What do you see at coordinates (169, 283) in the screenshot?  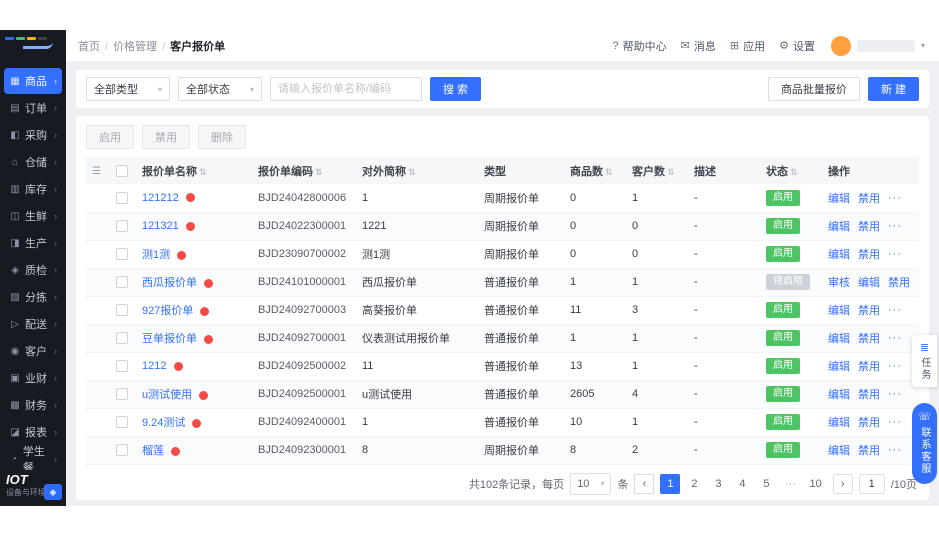 I see `quotation-name-link: 西瓜报价单` at bounding box center [169, 283].